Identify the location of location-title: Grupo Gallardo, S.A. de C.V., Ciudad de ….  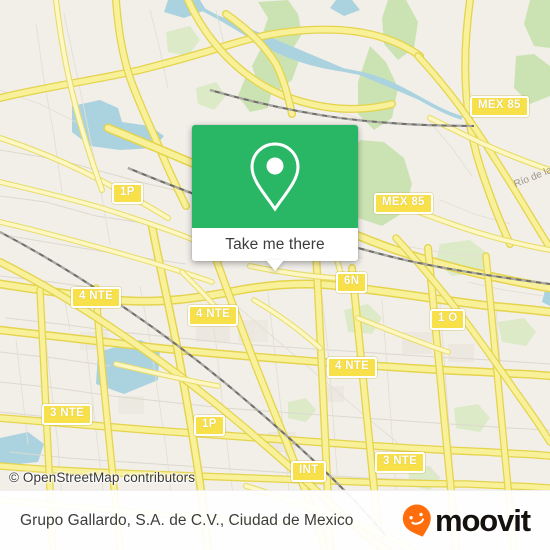
(187, 520).